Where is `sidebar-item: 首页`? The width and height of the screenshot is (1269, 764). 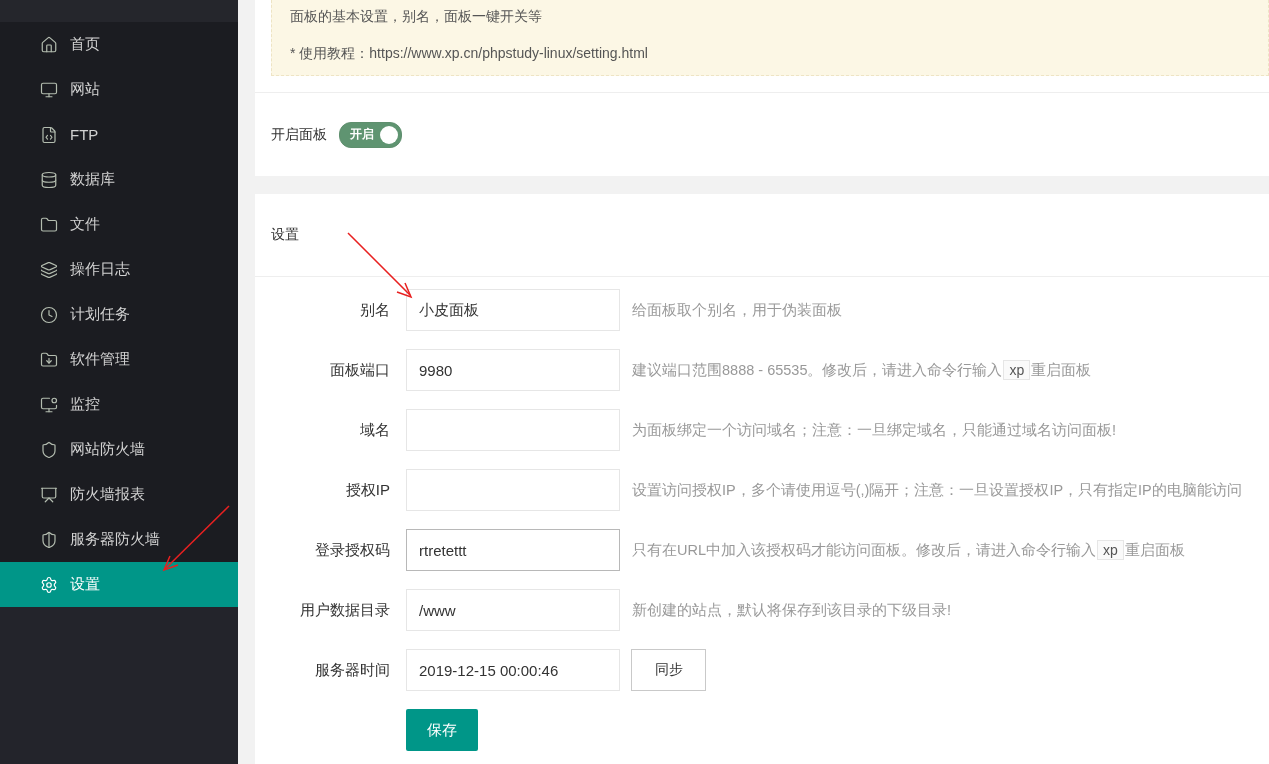
sidebar-item: 首页 is located at coordinates (119, 44).